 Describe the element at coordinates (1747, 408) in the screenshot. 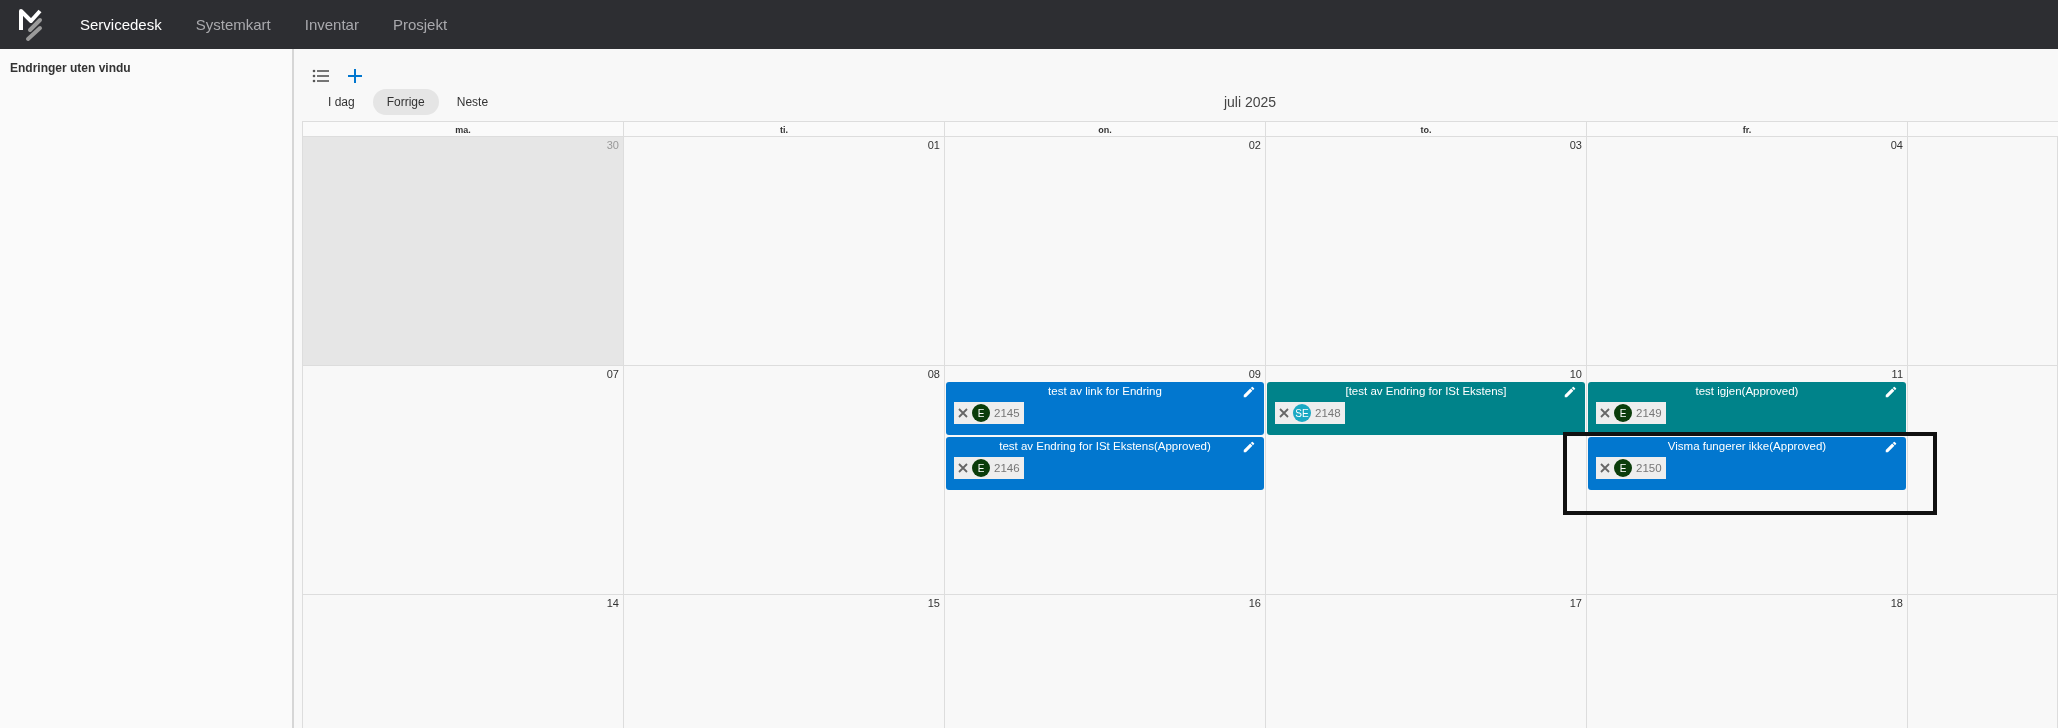

I see `event-card: test igjen(Approved) E 2149` at that location.